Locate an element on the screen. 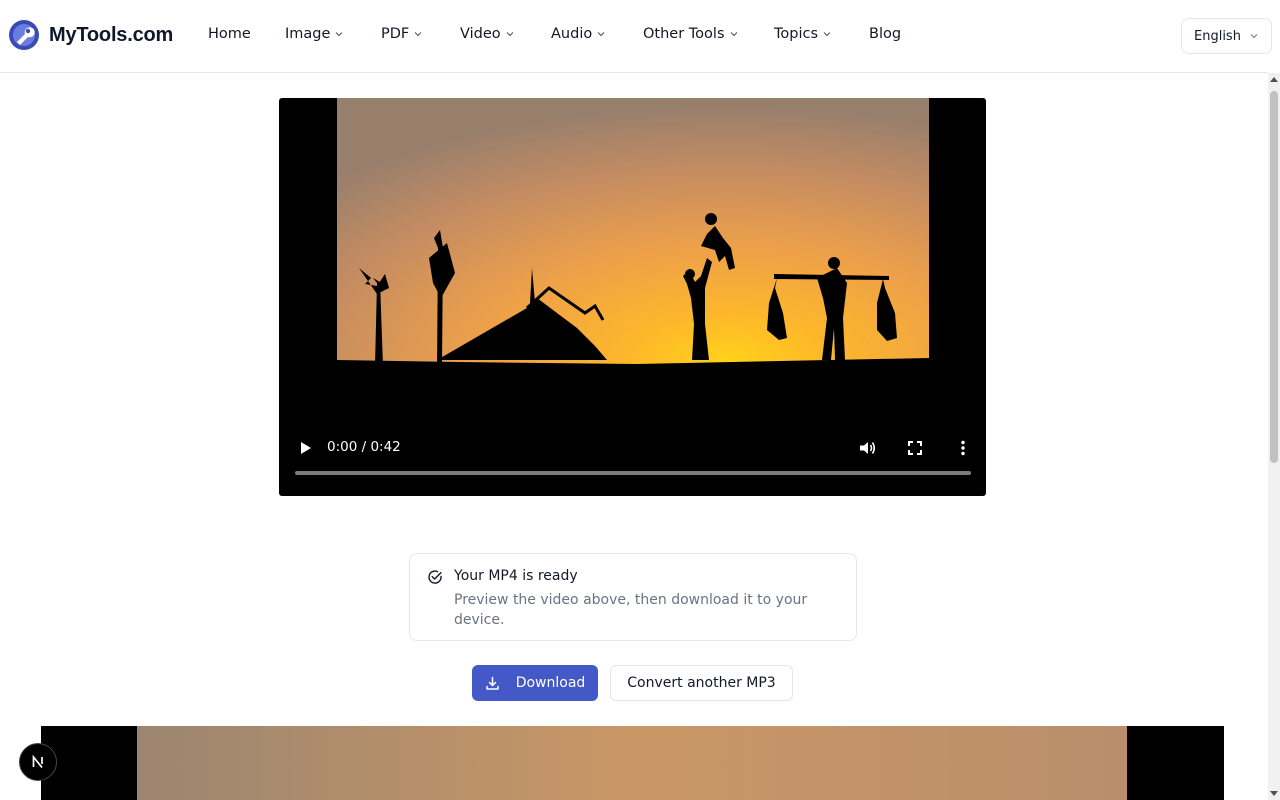  n-logo-icon is located at coordinates (37, 761).